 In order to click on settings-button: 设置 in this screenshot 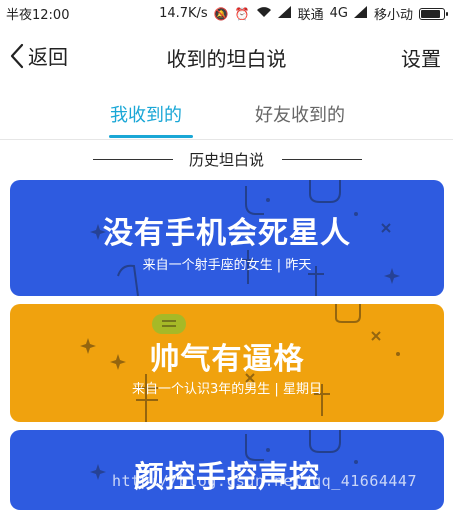, I will do `click(421, 57)`.